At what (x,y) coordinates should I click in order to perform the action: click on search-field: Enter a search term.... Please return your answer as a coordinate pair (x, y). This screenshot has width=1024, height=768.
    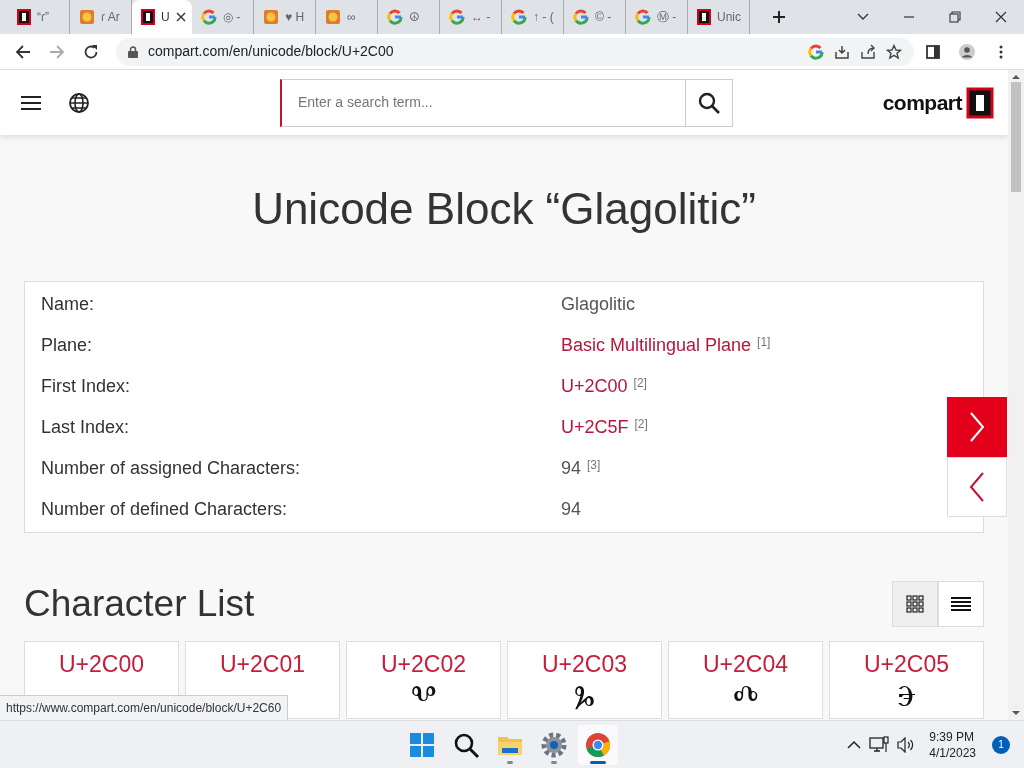
    Looking at the image, I should click on (482, 102).